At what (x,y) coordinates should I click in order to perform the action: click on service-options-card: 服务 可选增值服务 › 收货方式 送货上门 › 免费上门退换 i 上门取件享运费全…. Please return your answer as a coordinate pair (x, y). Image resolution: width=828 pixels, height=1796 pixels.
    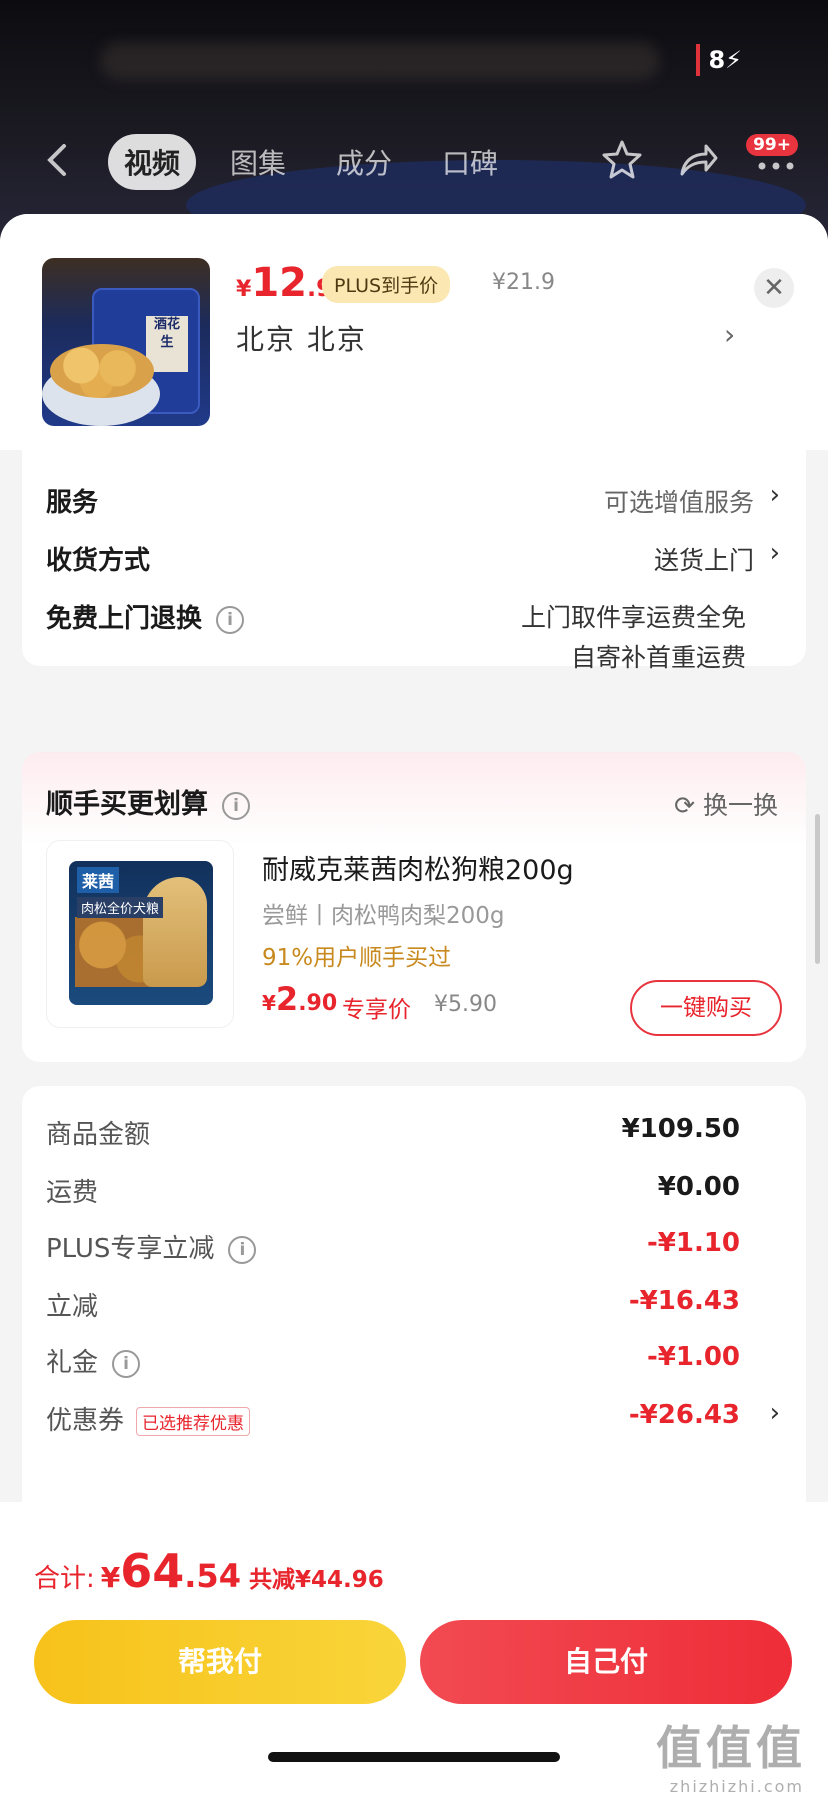
    Looking at the image, I should click on (414, 561).